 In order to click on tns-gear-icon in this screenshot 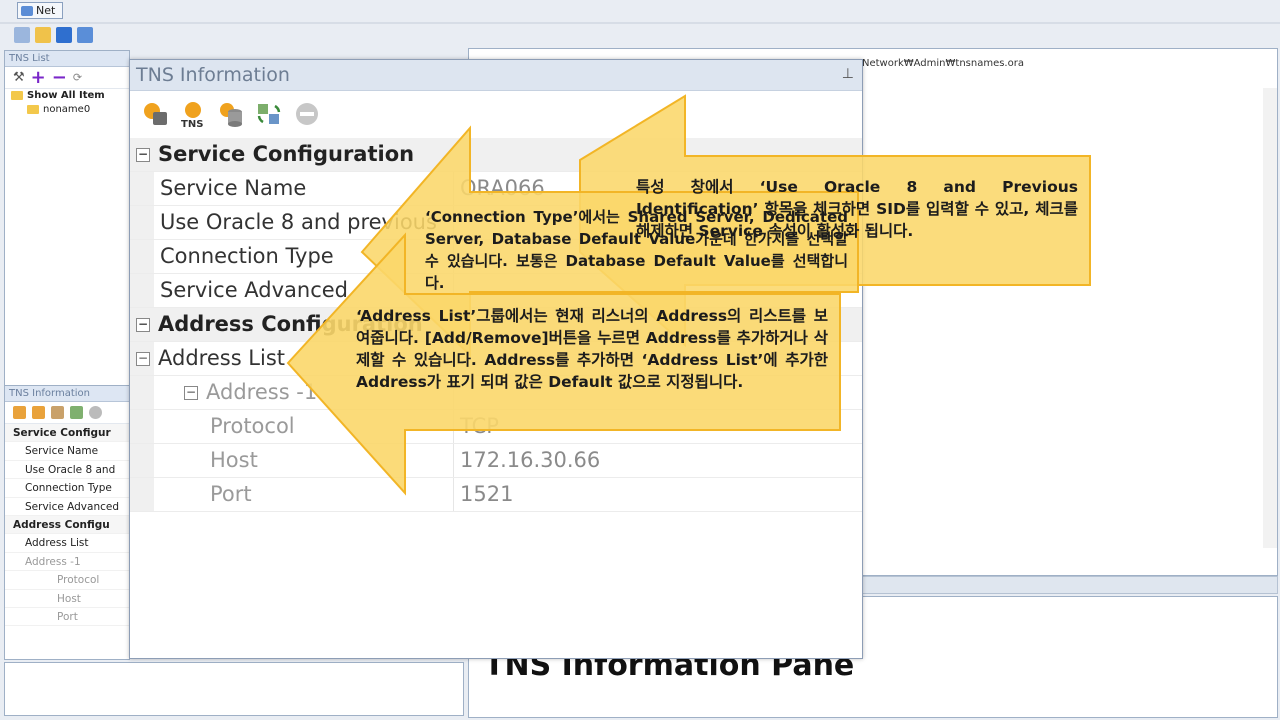, I will do `click(38, 412)`.